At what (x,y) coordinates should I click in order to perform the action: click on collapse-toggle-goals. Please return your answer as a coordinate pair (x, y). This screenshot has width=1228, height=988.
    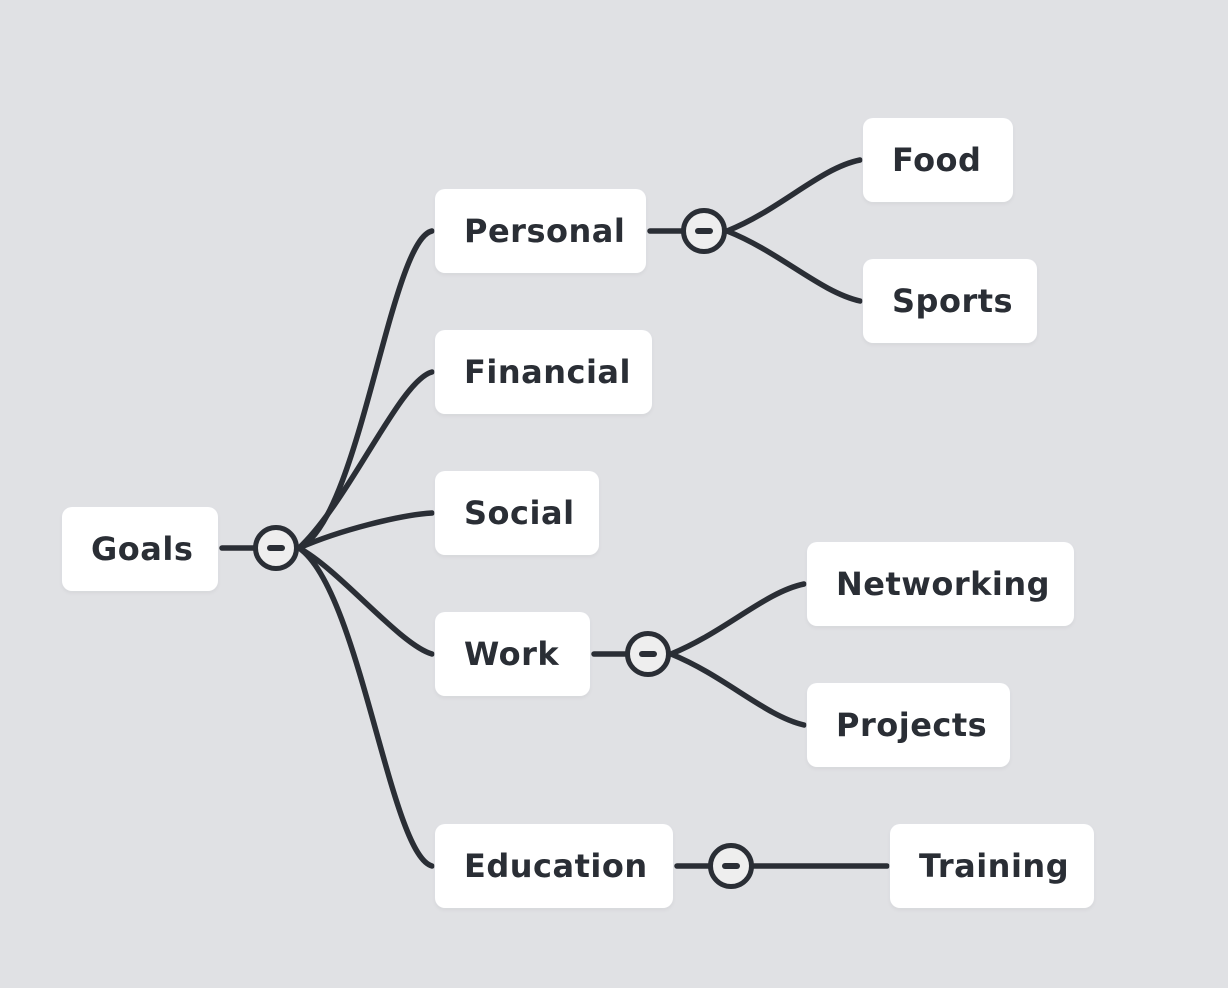
    Looking at the image, I should click on (276, 548).